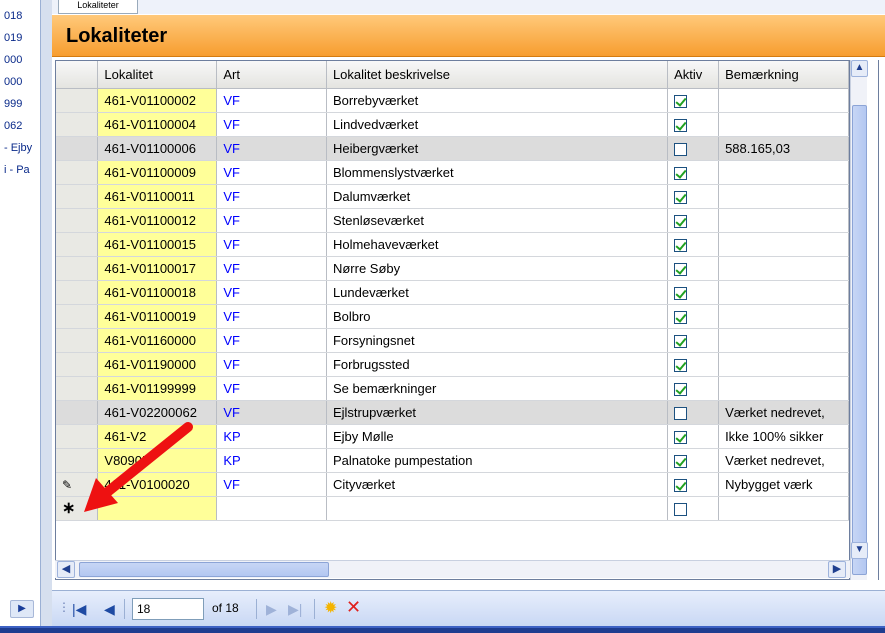 The image size is (885, 633). I want to click on cell-lokalitet: 461-V02200062, so click(157, 412).